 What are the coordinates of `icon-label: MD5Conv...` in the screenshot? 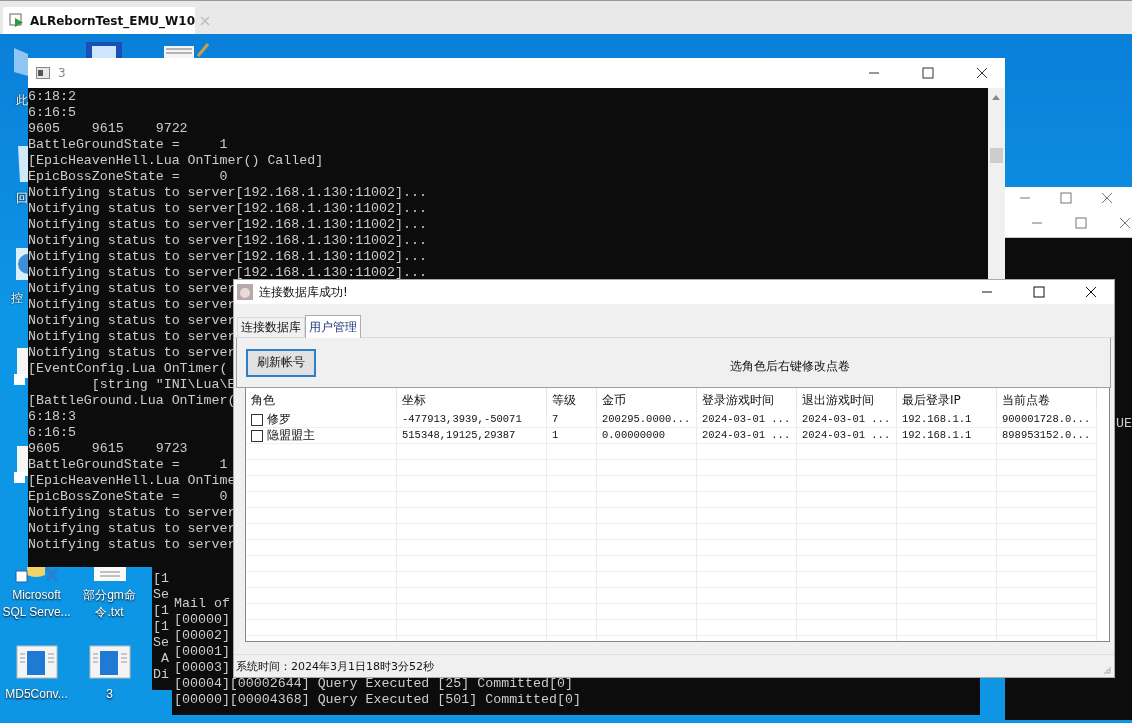 It's located at (36, 694).